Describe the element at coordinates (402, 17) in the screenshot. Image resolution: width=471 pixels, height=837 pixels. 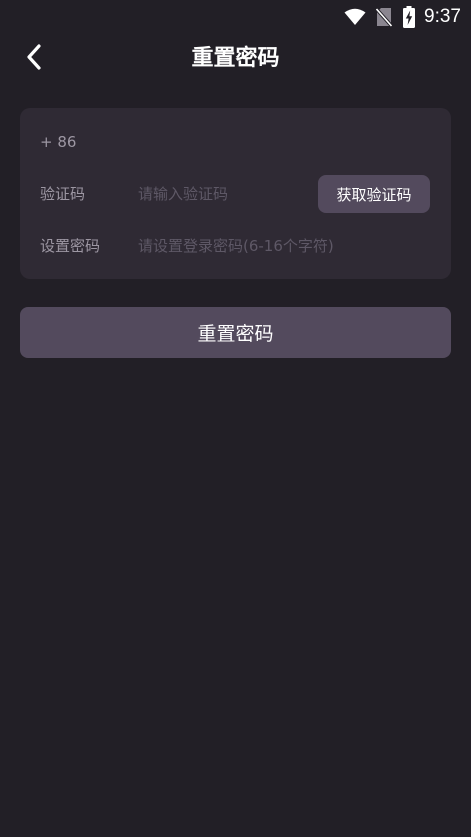
I see `status-icons: 9:37` at that location.